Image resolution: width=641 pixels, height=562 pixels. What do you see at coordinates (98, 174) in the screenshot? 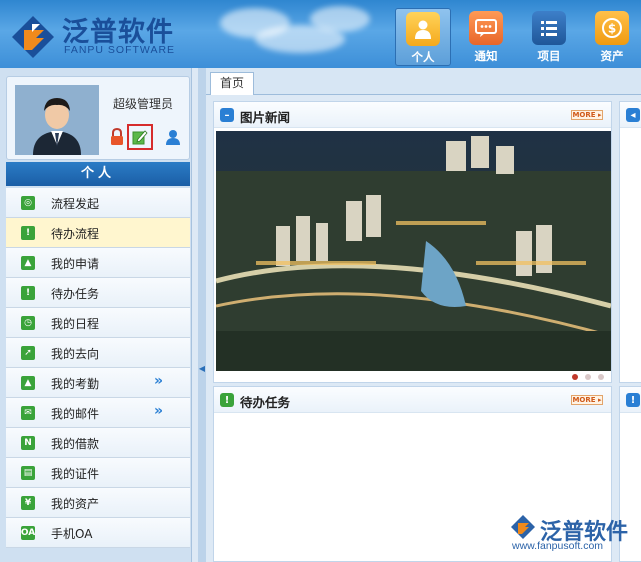
I see `section-header-personal: 个人` at bounding box center [98, 174].